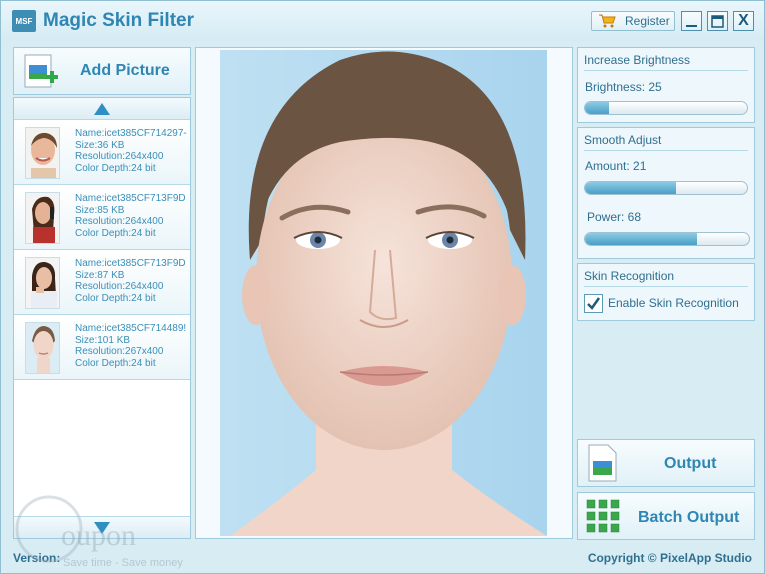 This screenshot has width=765, height=574. I want to click on minimize-button, so click(691, 21).